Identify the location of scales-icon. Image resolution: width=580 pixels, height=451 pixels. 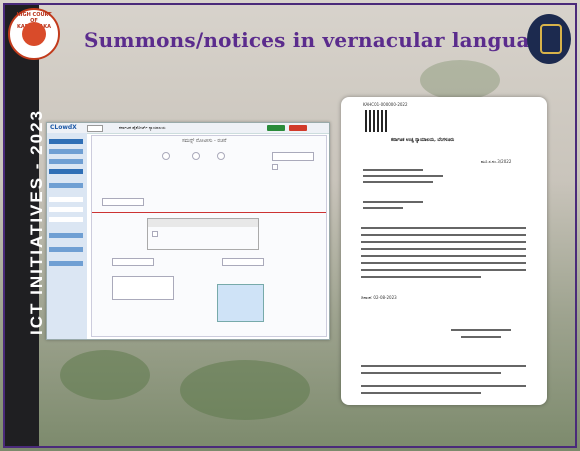
(551, 39).